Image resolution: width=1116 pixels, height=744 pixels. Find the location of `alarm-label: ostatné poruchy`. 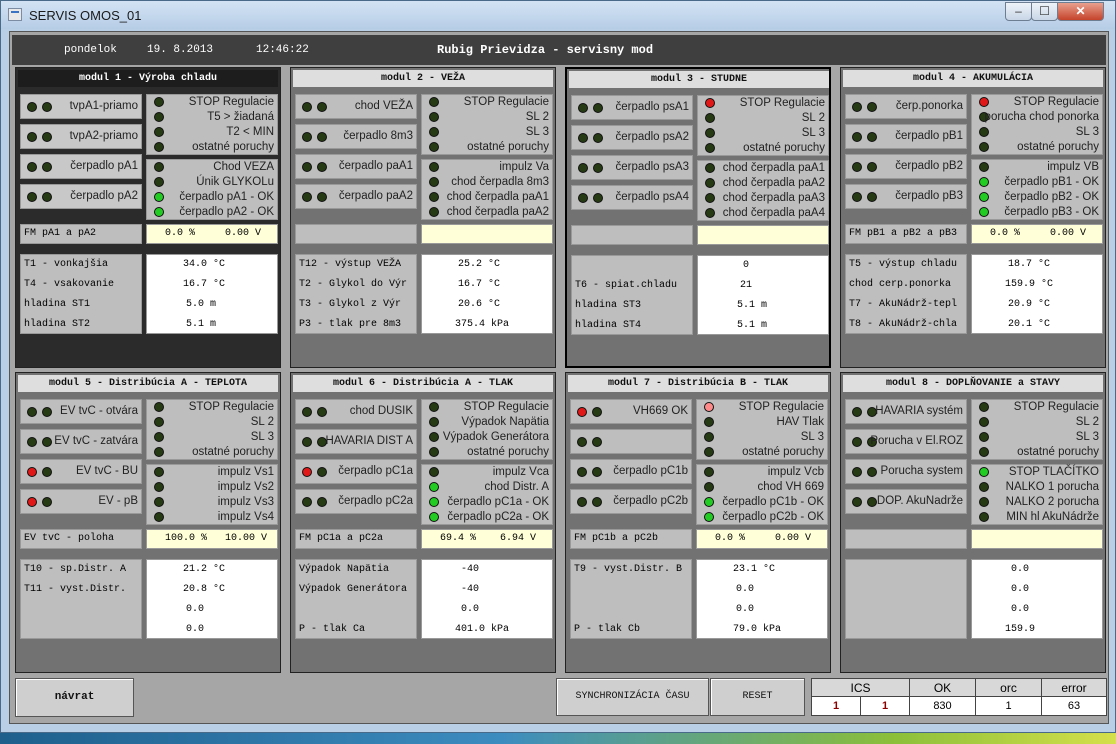

alarm-label: ostatné poruchy is located at coordinates (784, 148).